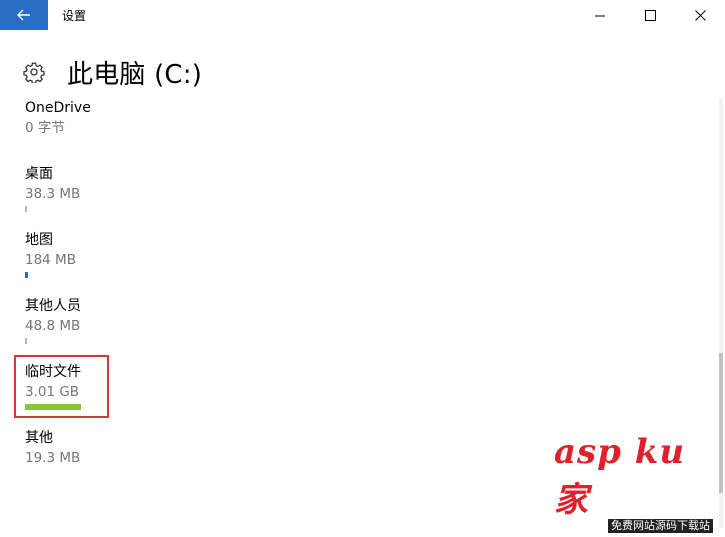  Describe the element at coordinates (721, 313) in the screenshot. I see `scrollbar` at that location.